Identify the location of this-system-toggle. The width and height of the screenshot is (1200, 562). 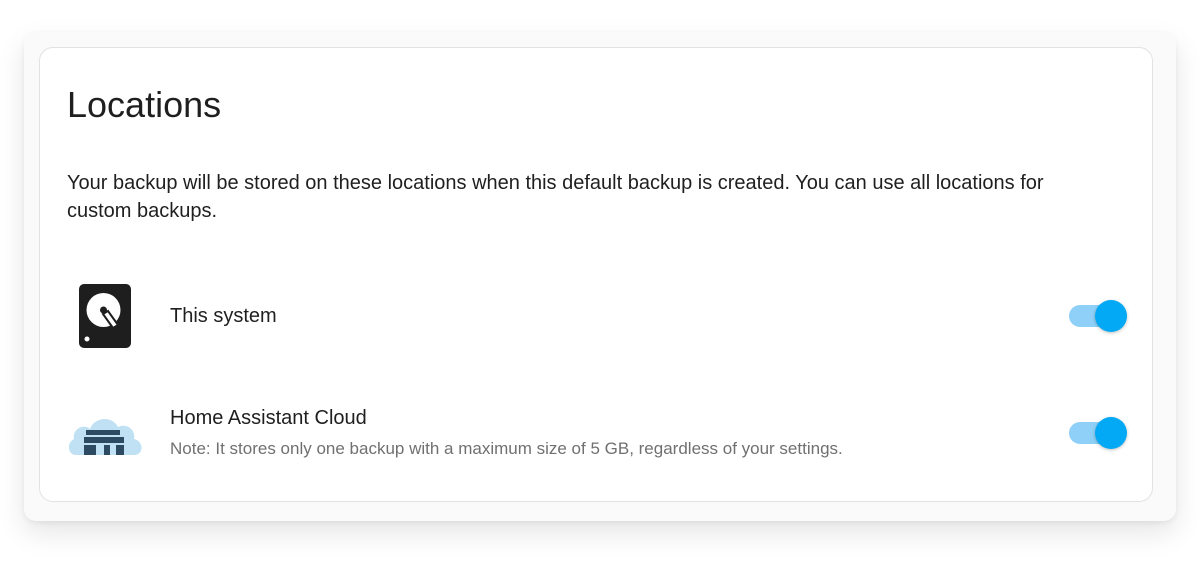
(1099, 316).